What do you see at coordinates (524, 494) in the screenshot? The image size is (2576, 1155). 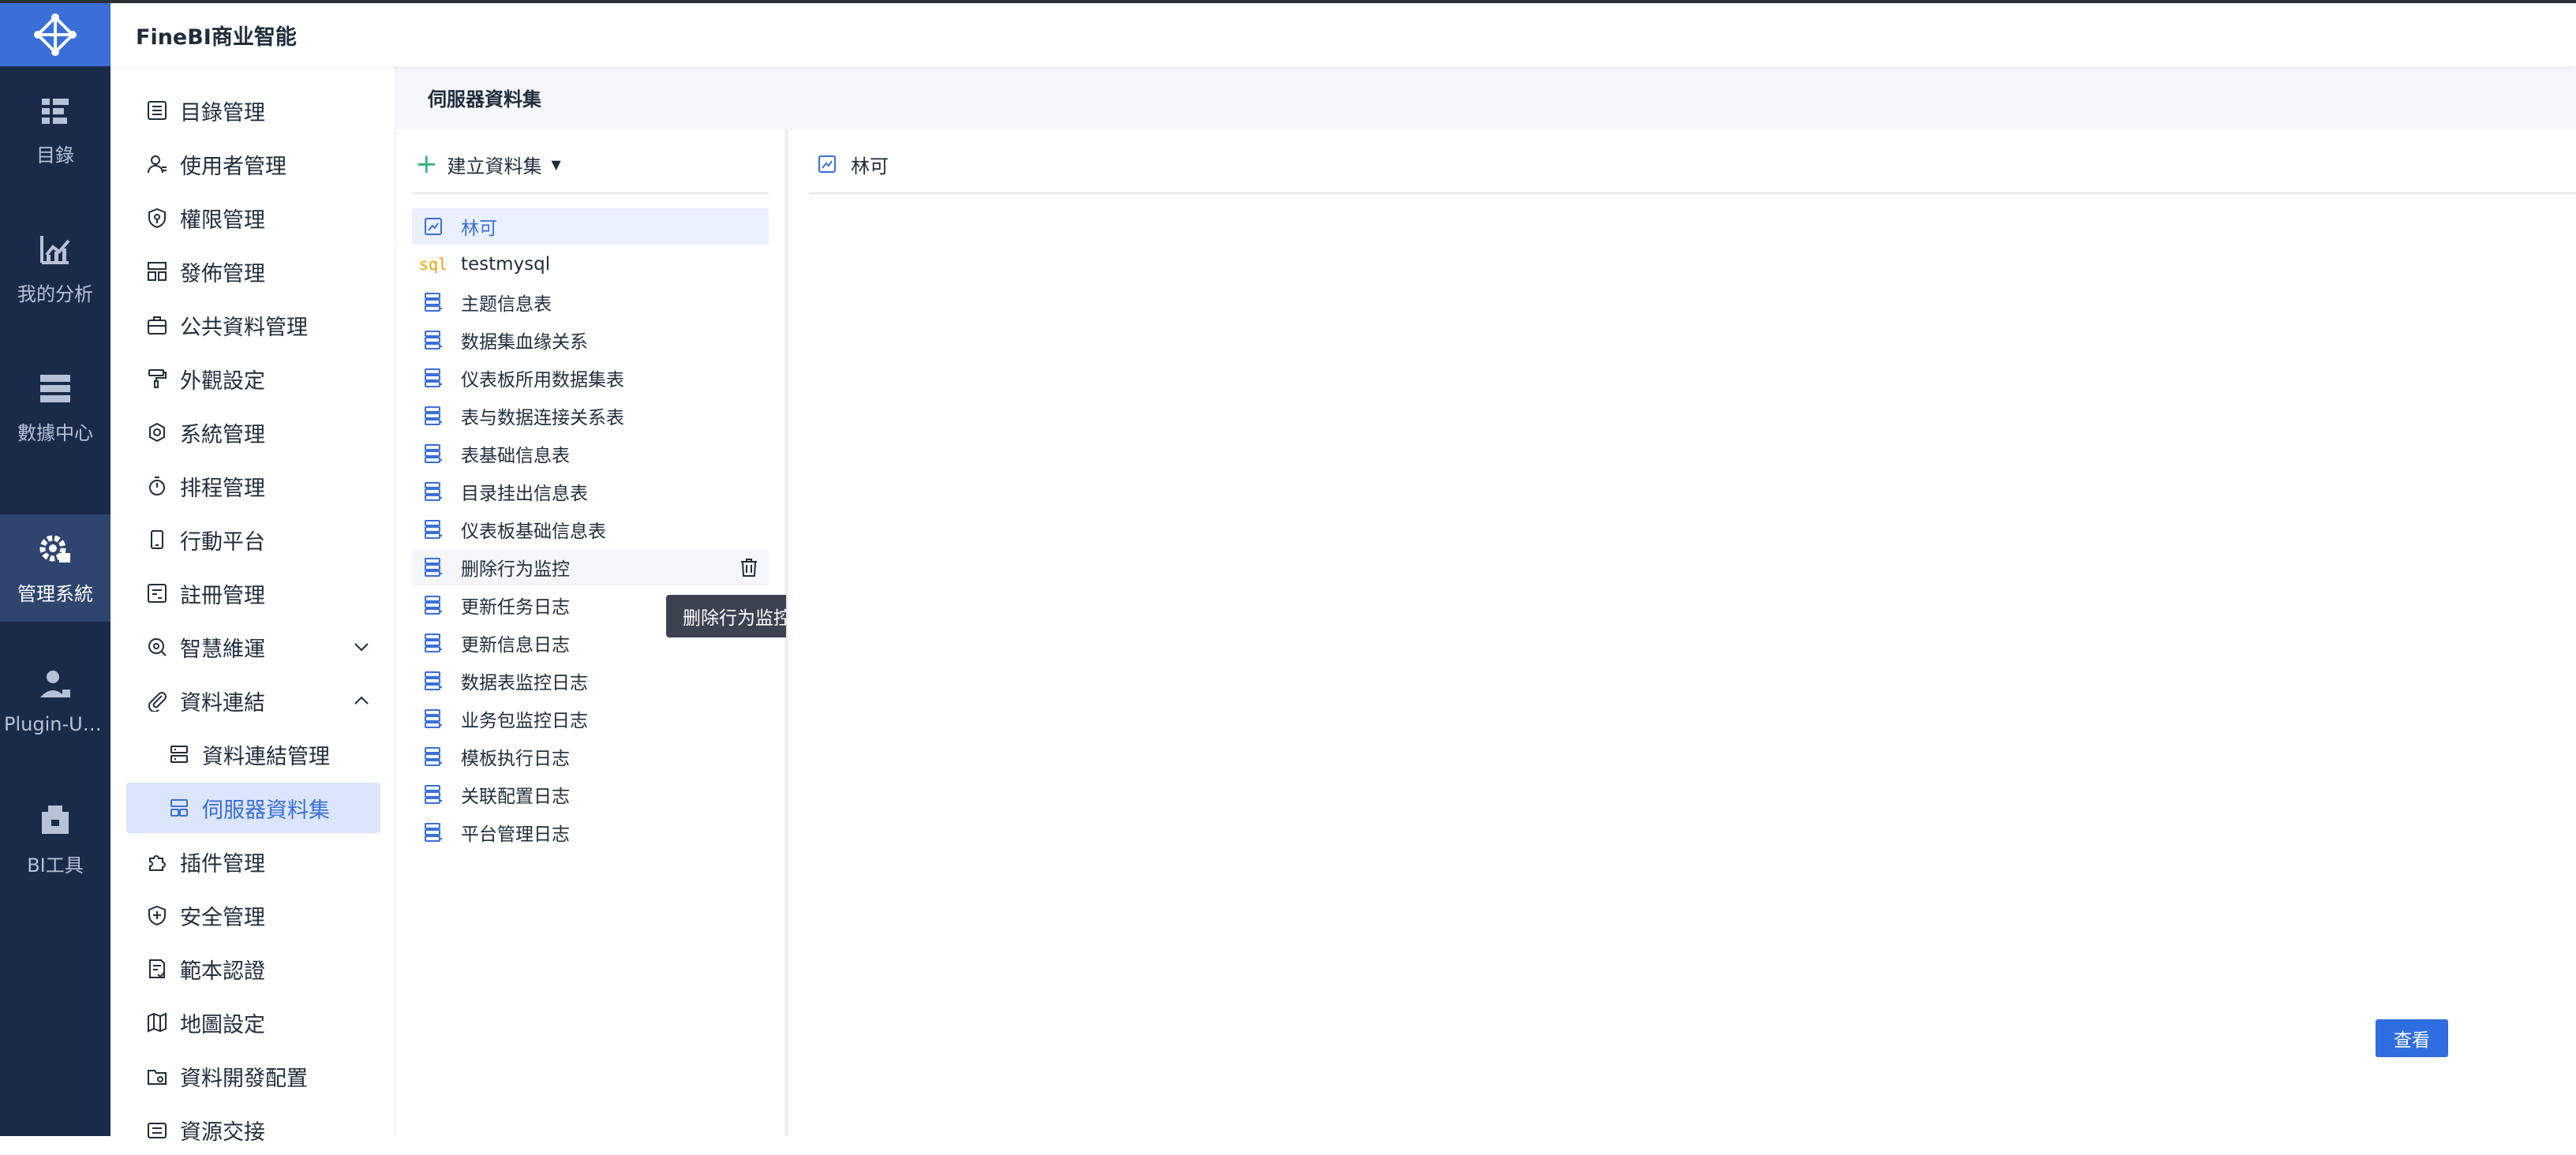 I see `dataset-name: 目录挂出信息表` at bounding box center [524, 494].